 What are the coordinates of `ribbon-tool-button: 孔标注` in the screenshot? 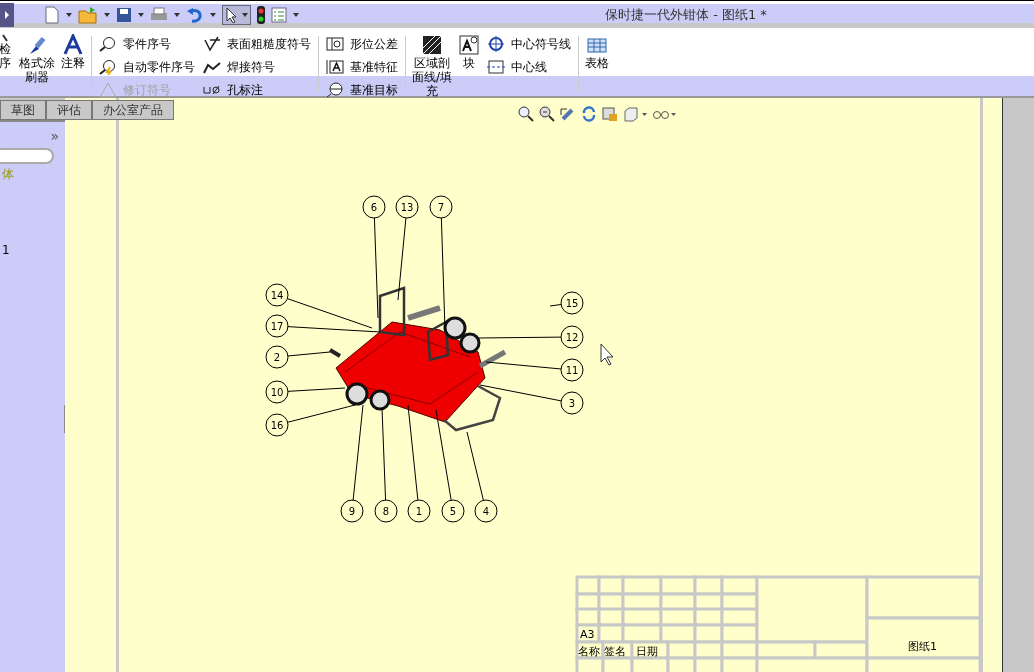 It's located at (257, 90).